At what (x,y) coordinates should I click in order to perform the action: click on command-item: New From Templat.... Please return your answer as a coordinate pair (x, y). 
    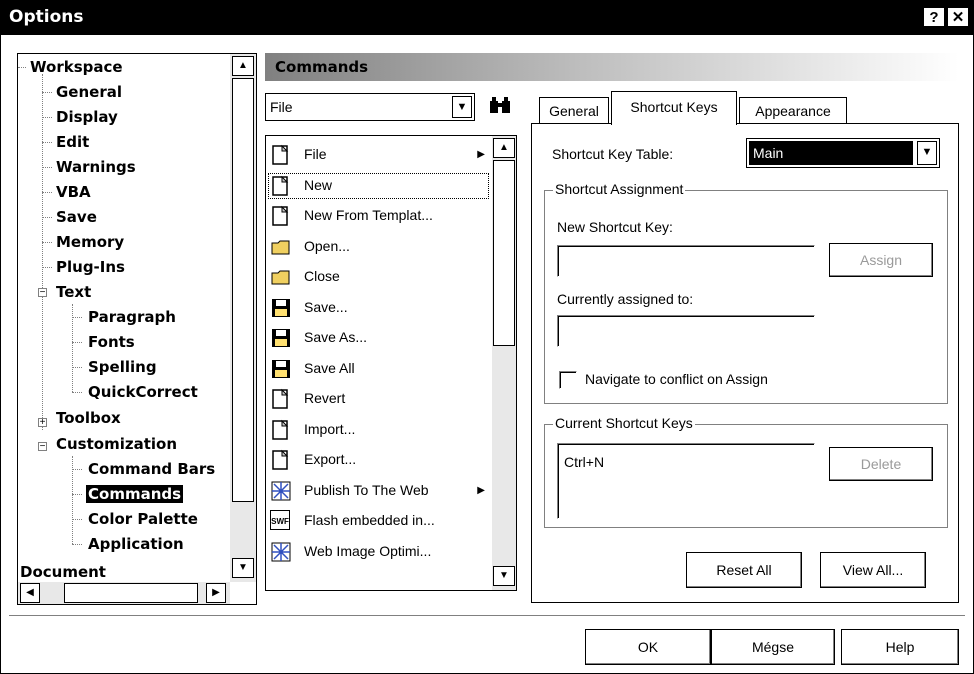
    Looking at the image, I should click on (378, 216).